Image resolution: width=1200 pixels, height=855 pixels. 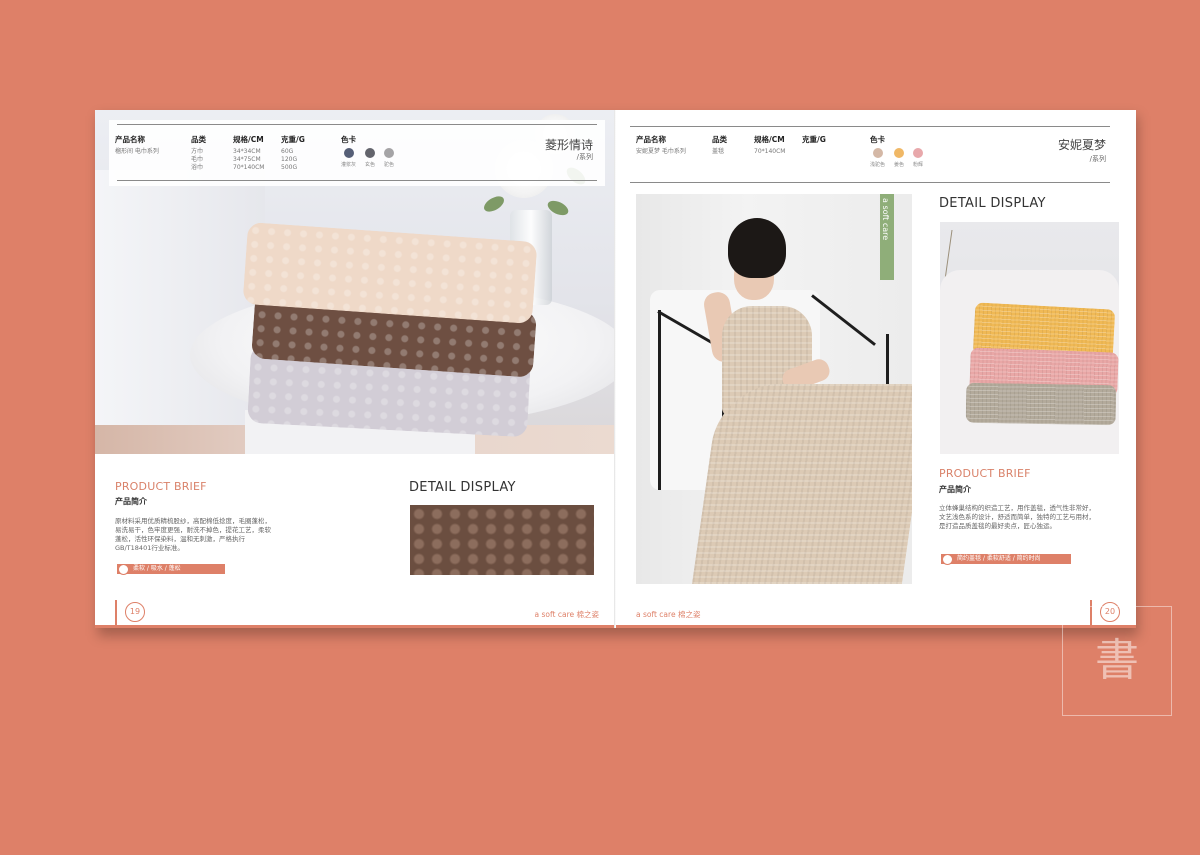 I want to click on spec-size-col: 规格/CM 70*140CM, so click(x=770, y=145).